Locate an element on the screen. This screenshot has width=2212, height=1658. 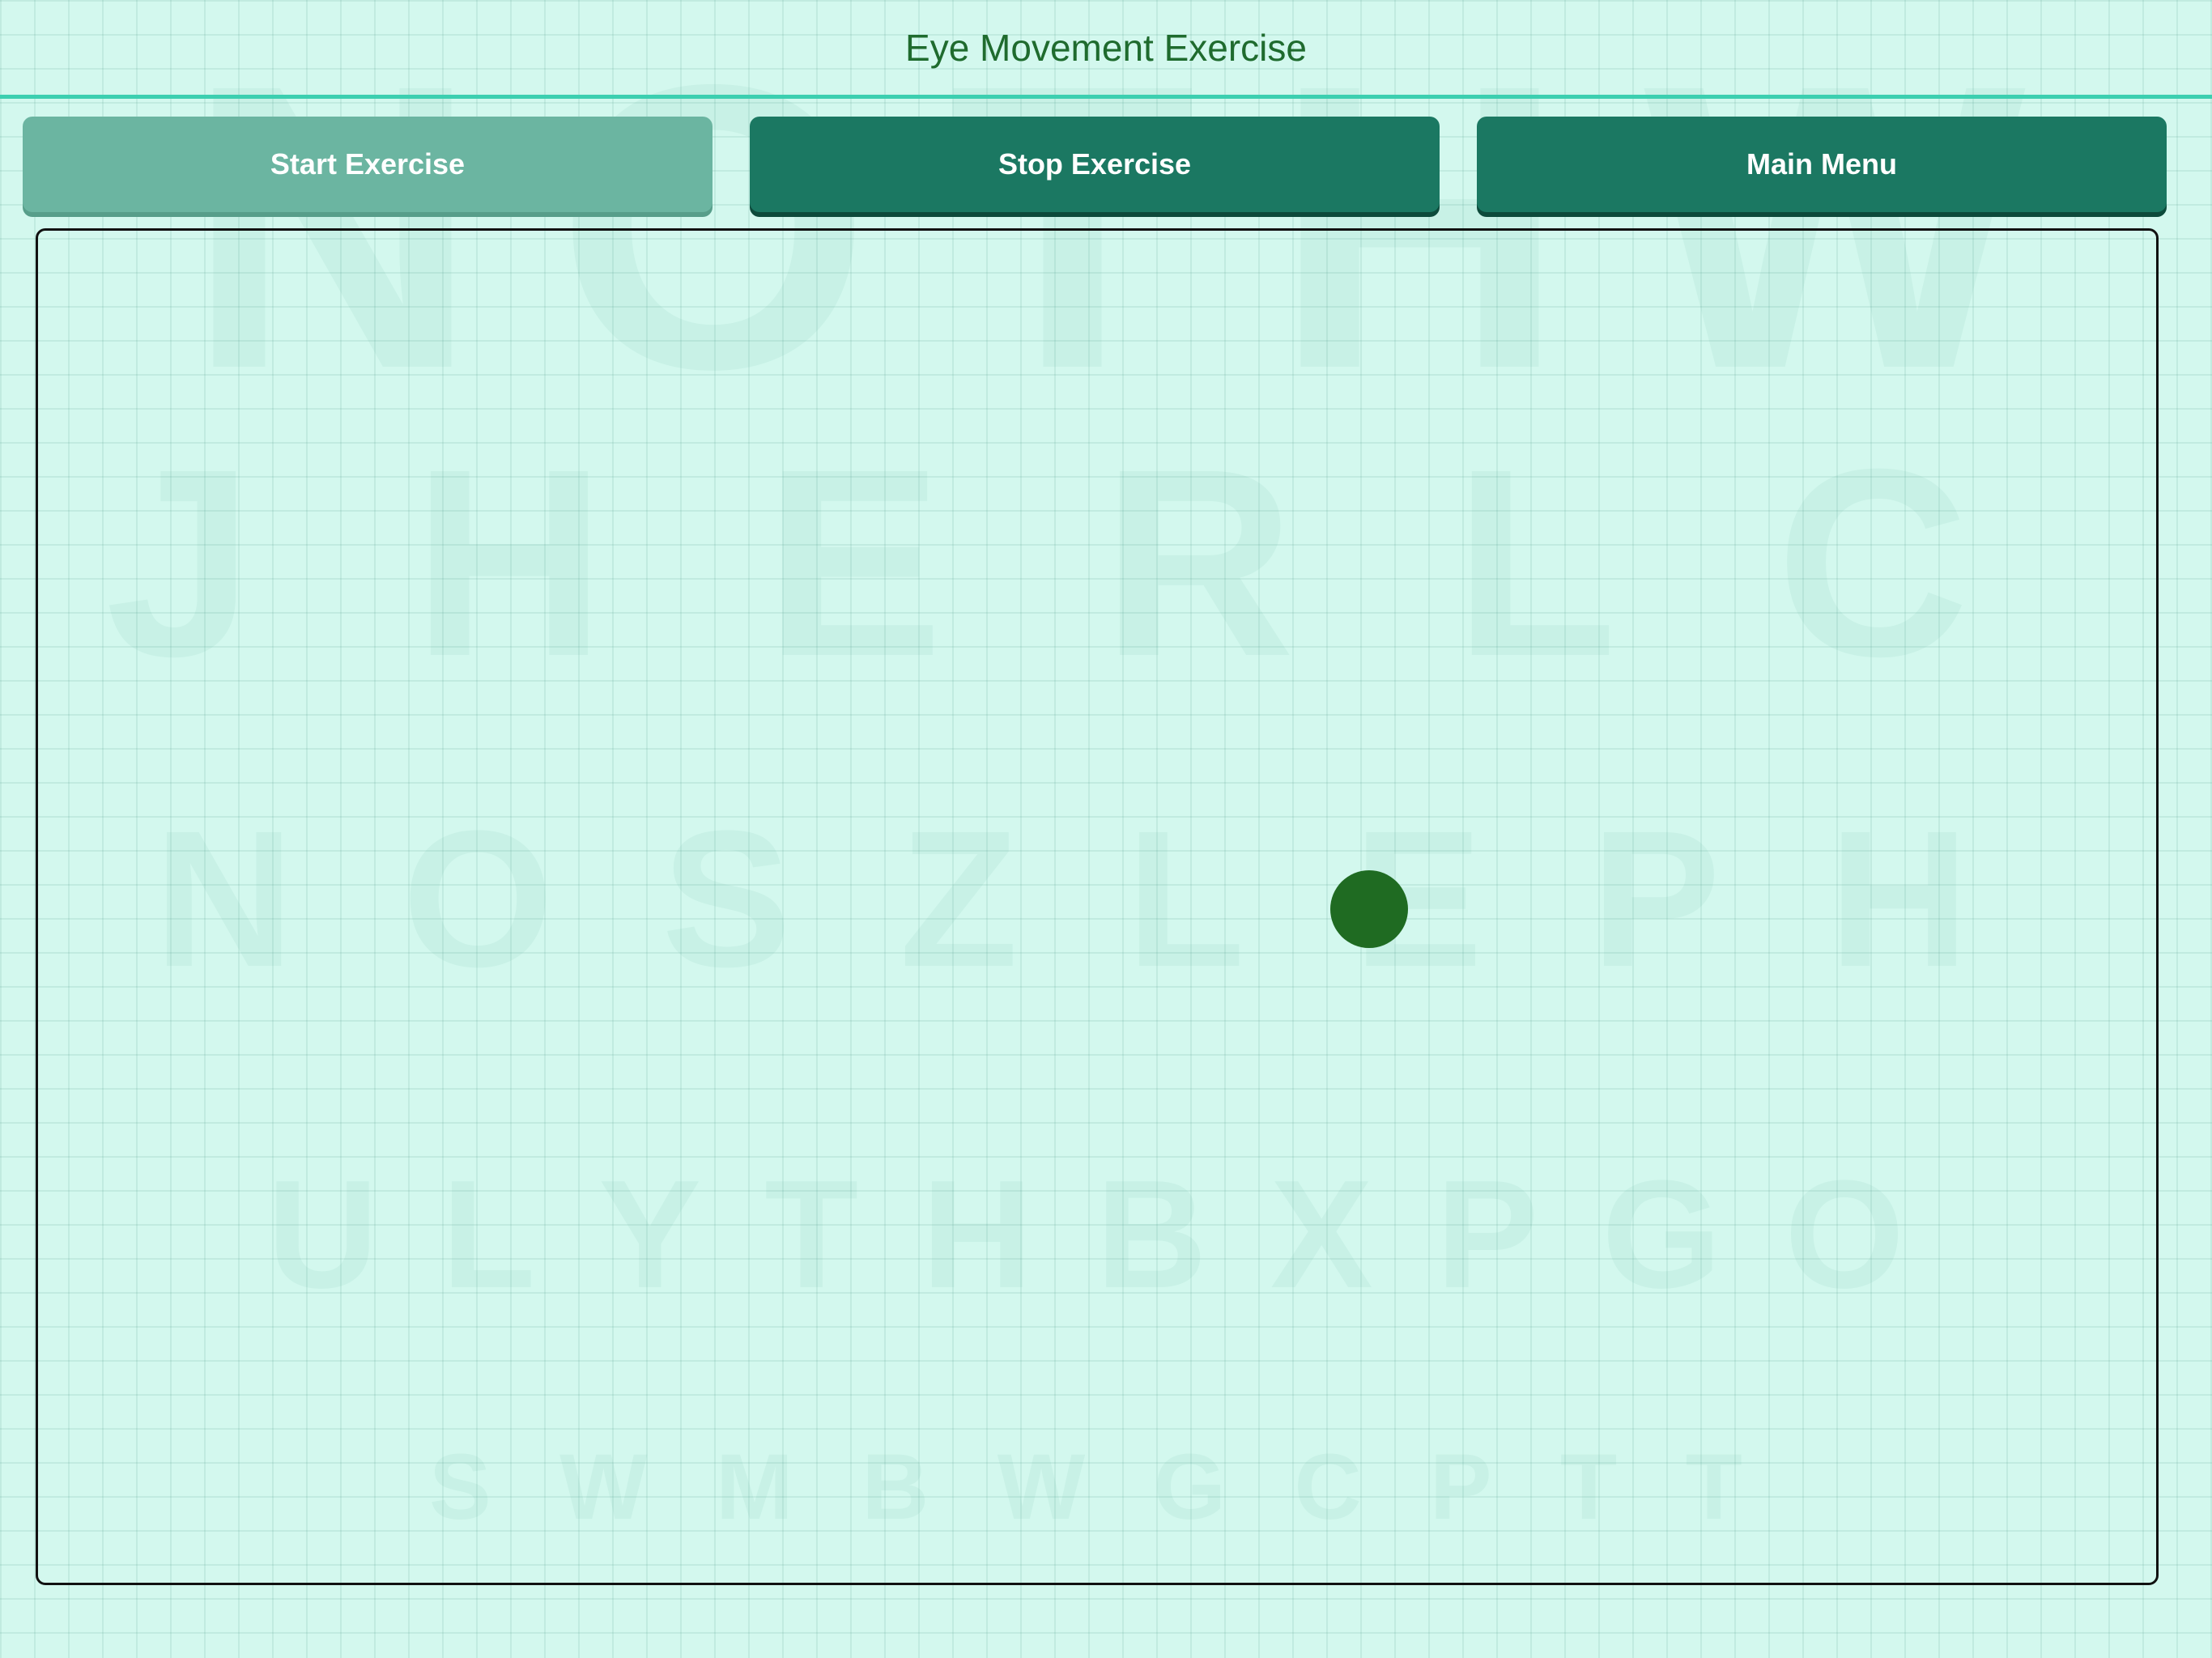
moving-target-dot is located at coordinates (1369, 909).